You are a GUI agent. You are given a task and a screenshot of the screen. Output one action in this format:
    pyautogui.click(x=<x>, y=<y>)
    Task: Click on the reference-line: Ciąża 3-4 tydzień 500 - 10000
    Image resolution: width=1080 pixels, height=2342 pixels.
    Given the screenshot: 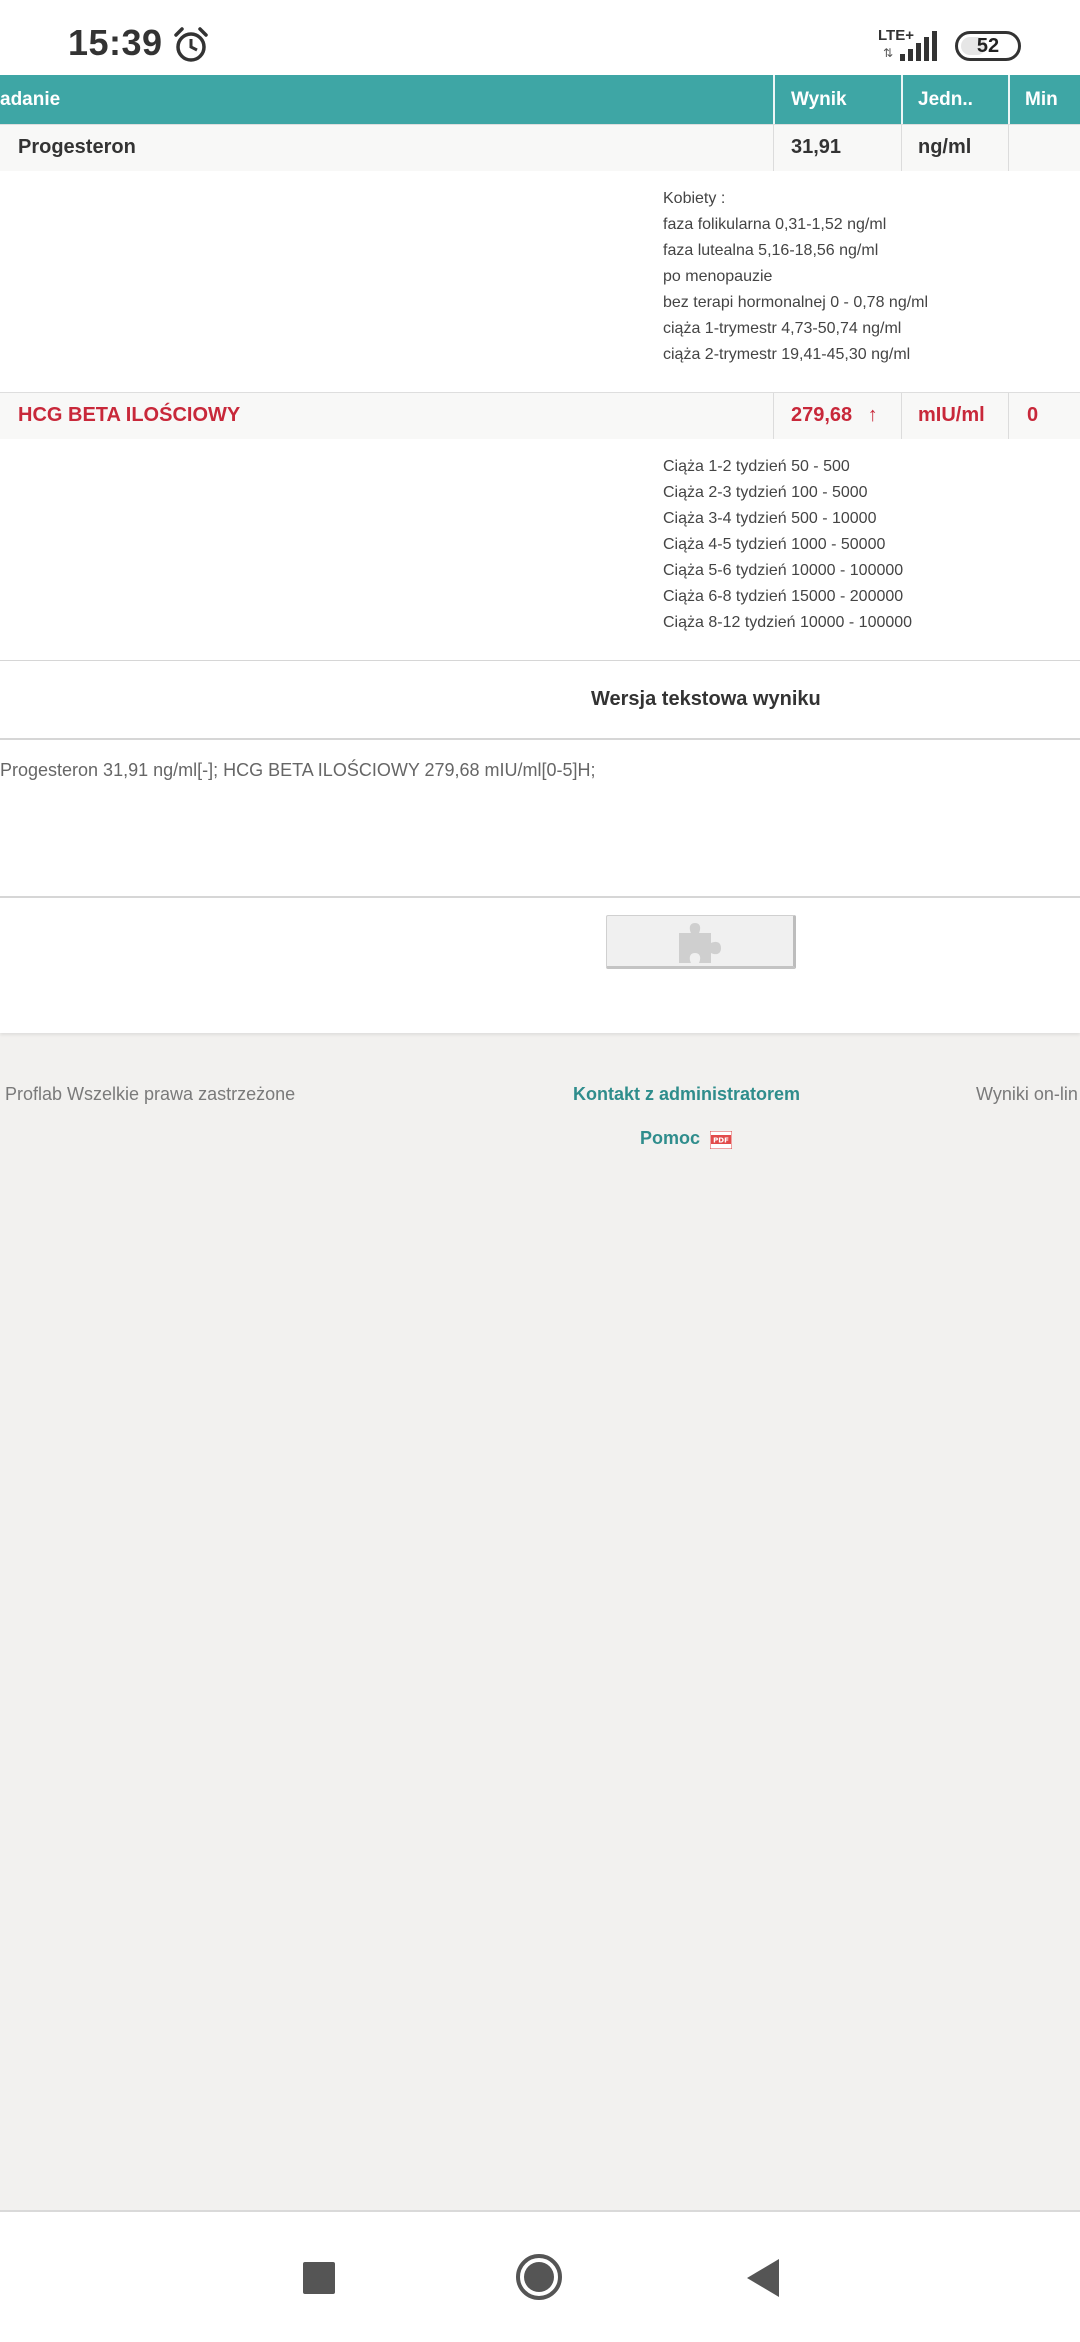 What is the action you would take?
    pyautogui.click(x=770, y=518)
    